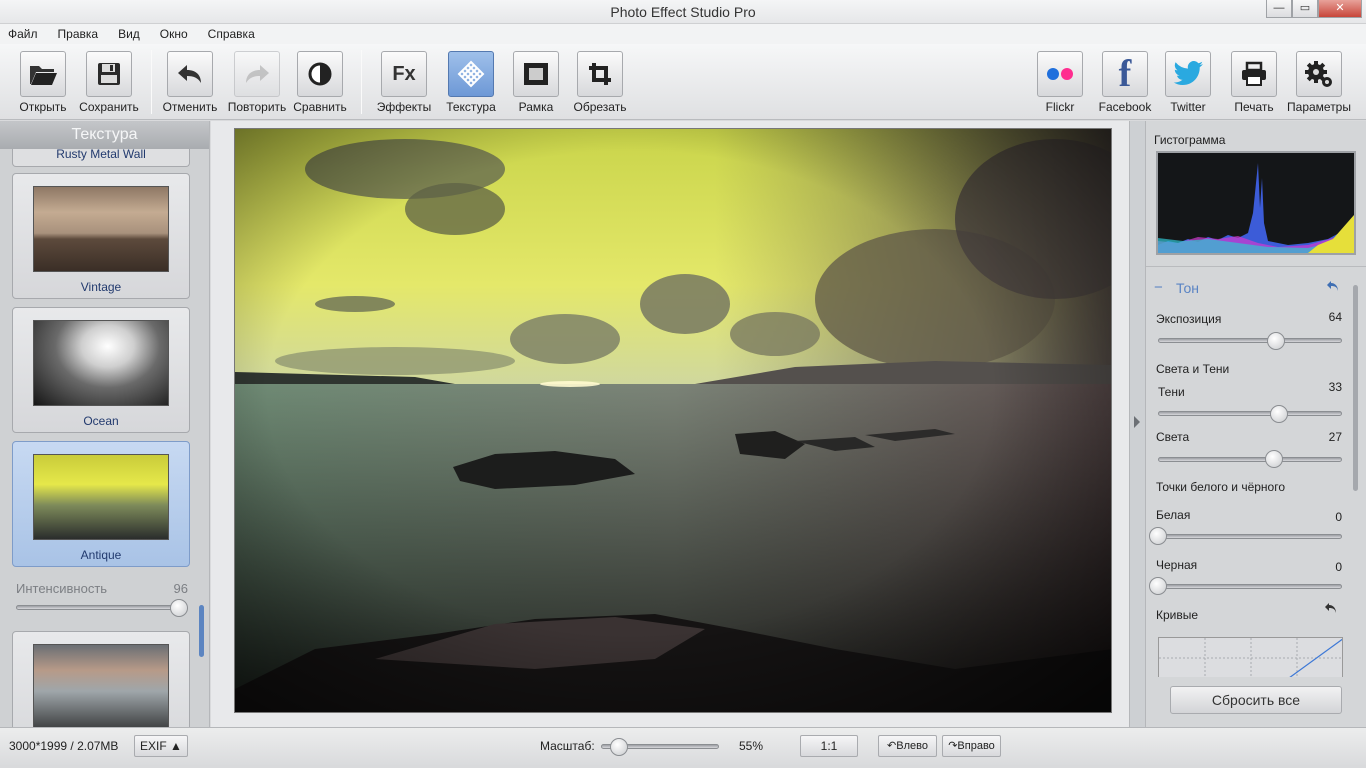 The width and height of the screenshot is (1366, 768). Describe the element at coordinates (600, 74) in the screenshot. I see `crop-icon` at that location.